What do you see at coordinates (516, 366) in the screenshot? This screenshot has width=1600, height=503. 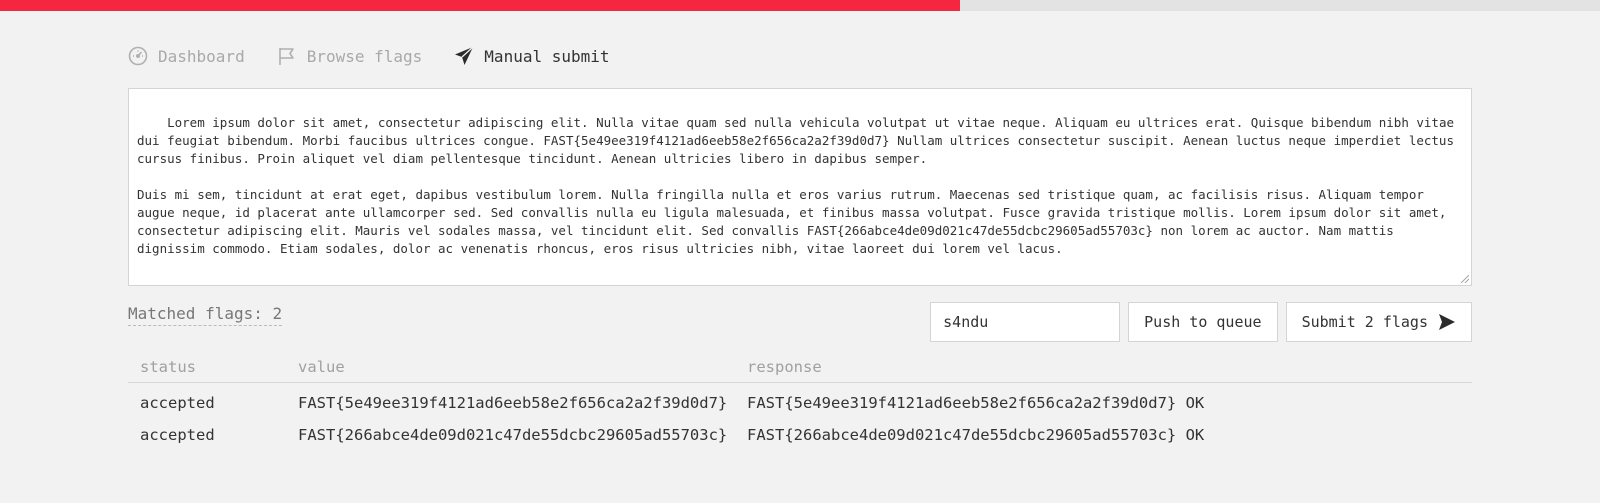 I see `column-header-value: value` at bounding box center [516, 366].